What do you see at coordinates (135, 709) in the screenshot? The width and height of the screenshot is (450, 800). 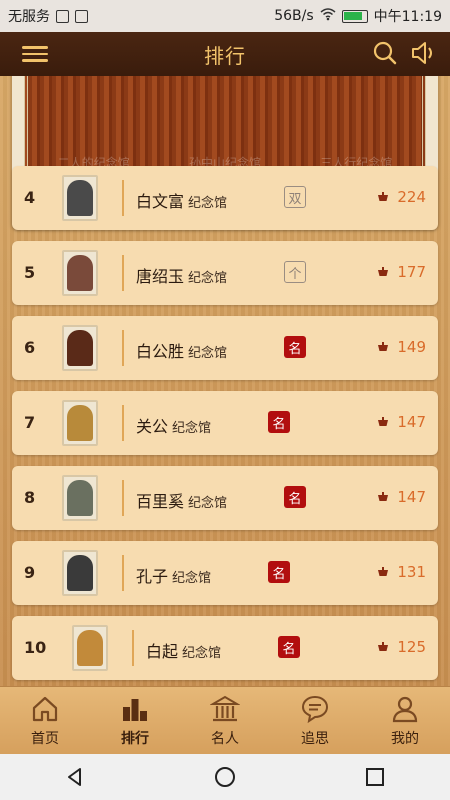 I see `ranking-icon` at bounding box center [135, 709].